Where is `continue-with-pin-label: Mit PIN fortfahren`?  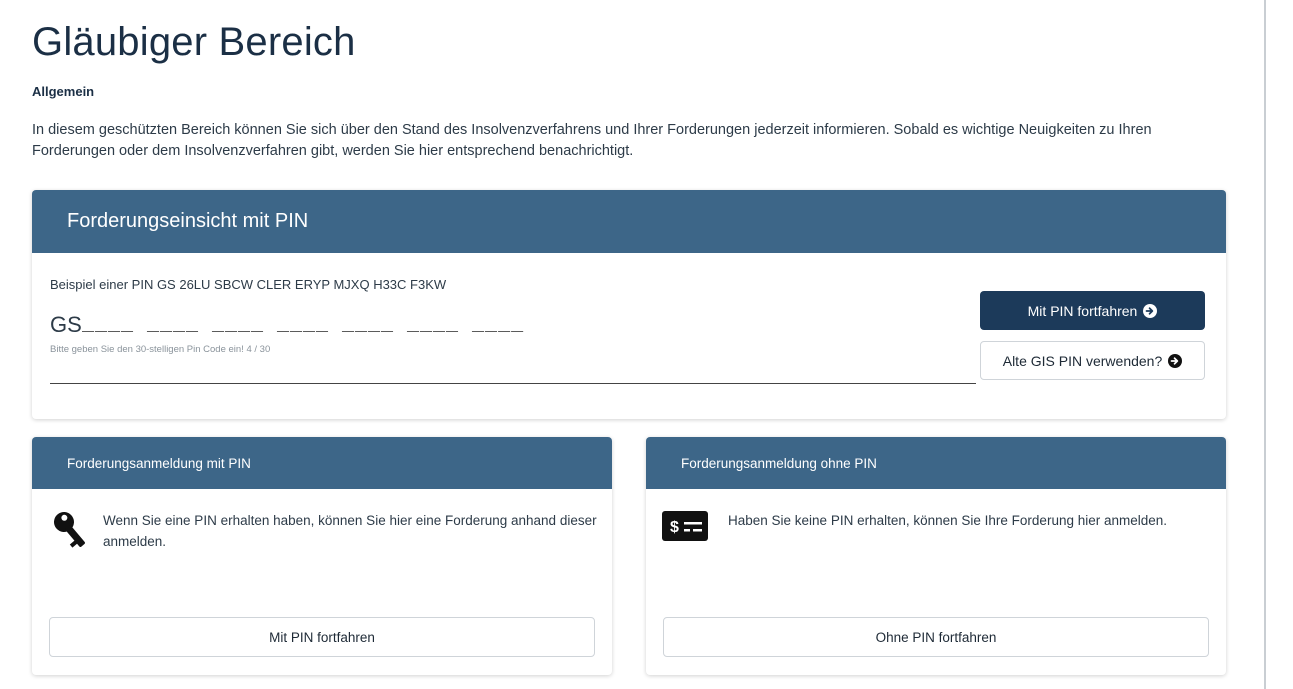
continue-with-pin-label: Mit PIN fortfahren is located at coordinates (1082, 310).